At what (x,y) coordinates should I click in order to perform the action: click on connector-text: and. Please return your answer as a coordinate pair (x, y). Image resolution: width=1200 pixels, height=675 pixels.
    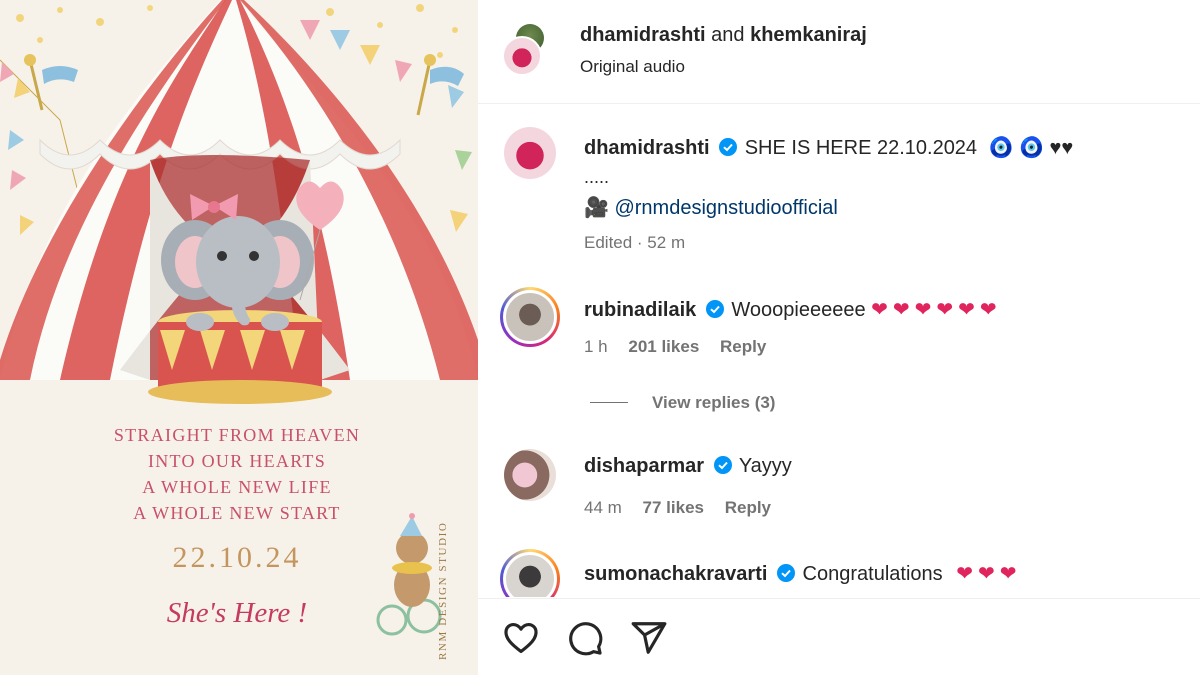
    Looking at the image, I should click on (728, 35).